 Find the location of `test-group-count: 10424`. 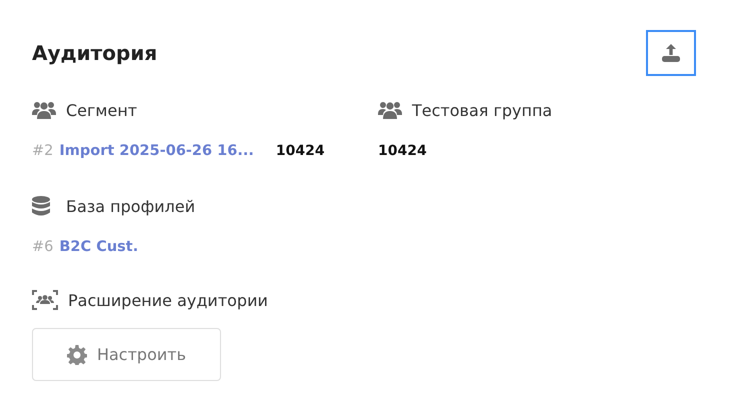

test-group-count: 10424 is located at coordinates (402, 151).